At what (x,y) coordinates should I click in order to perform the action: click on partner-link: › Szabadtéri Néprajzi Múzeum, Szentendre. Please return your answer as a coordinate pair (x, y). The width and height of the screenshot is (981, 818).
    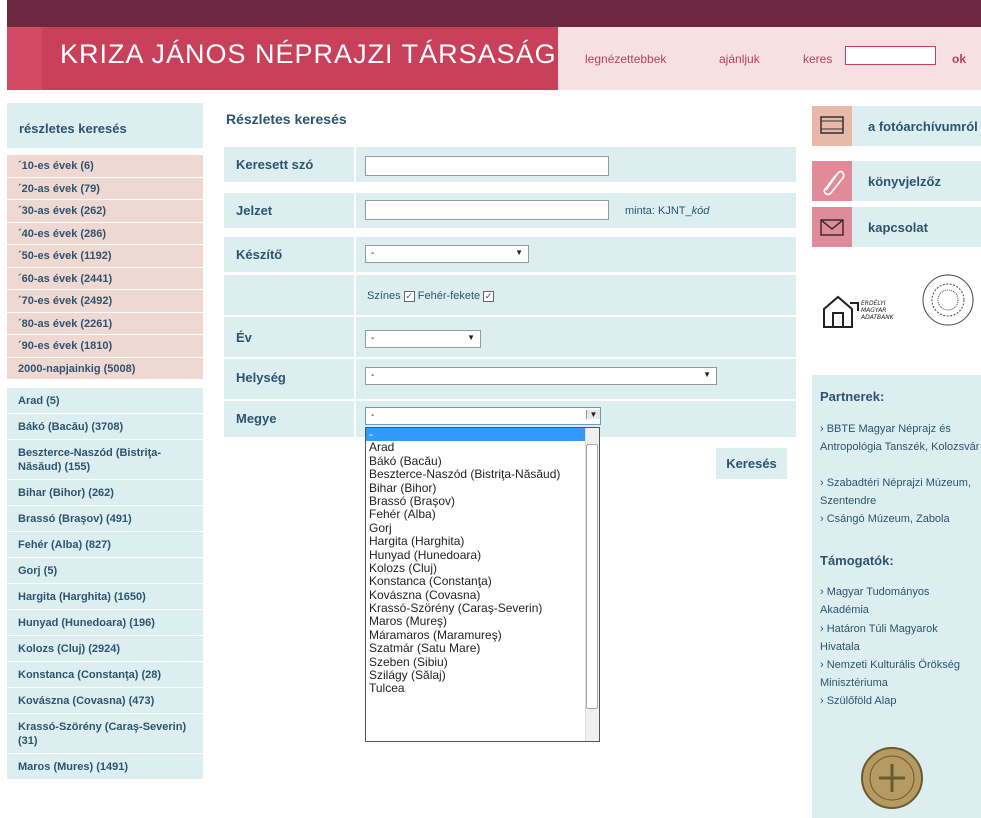
    Looking at the image, I should click on (900, 492).